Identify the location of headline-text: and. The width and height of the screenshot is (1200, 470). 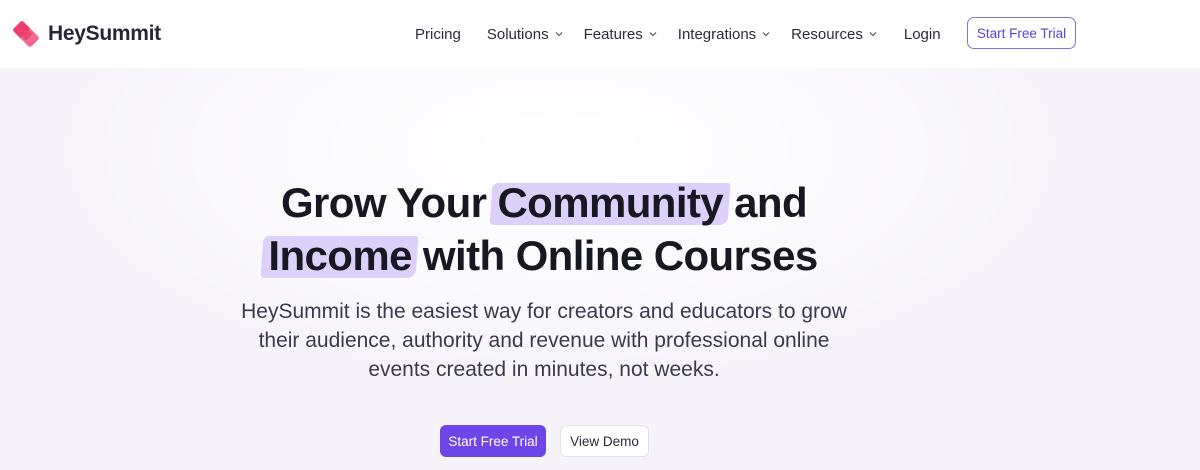
(765, 202).